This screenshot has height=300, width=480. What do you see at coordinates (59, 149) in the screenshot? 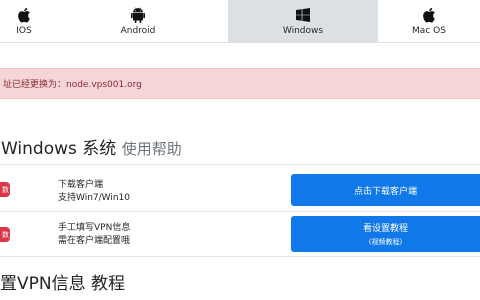
I see `section-title-main: Windows 系统` at bounding box center [59, 149].